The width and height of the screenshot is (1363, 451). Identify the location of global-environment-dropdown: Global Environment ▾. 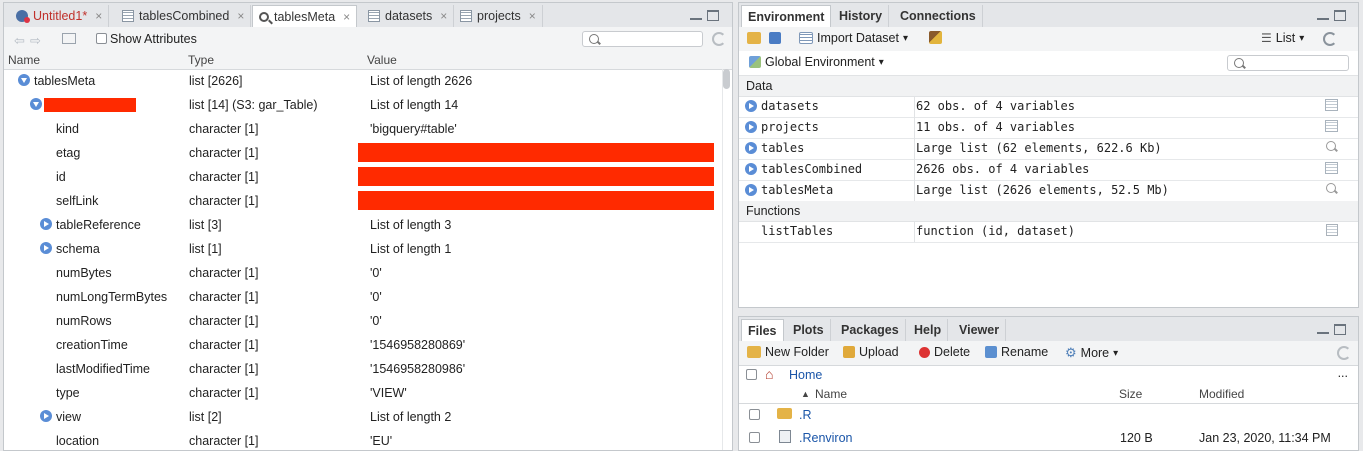
(816, 62).